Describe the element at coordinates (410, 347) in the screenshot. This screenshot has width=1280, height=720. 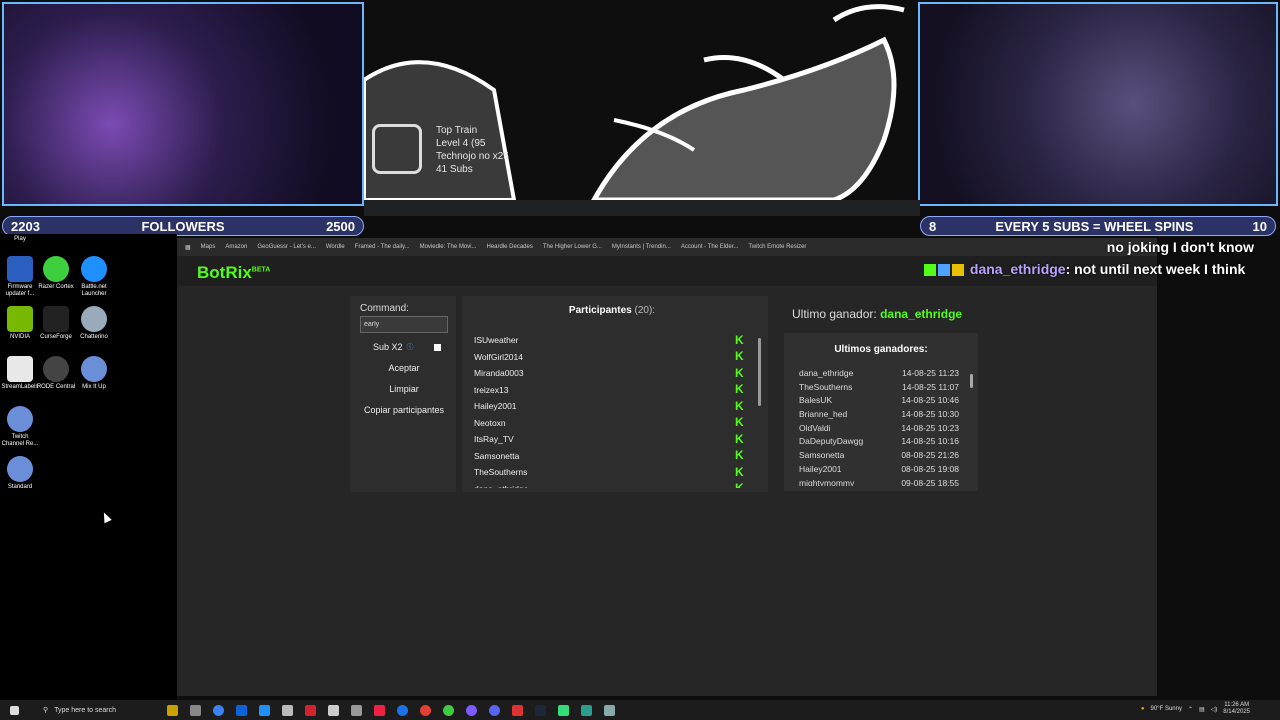
I see `info-icon: ⓘ` at that location.